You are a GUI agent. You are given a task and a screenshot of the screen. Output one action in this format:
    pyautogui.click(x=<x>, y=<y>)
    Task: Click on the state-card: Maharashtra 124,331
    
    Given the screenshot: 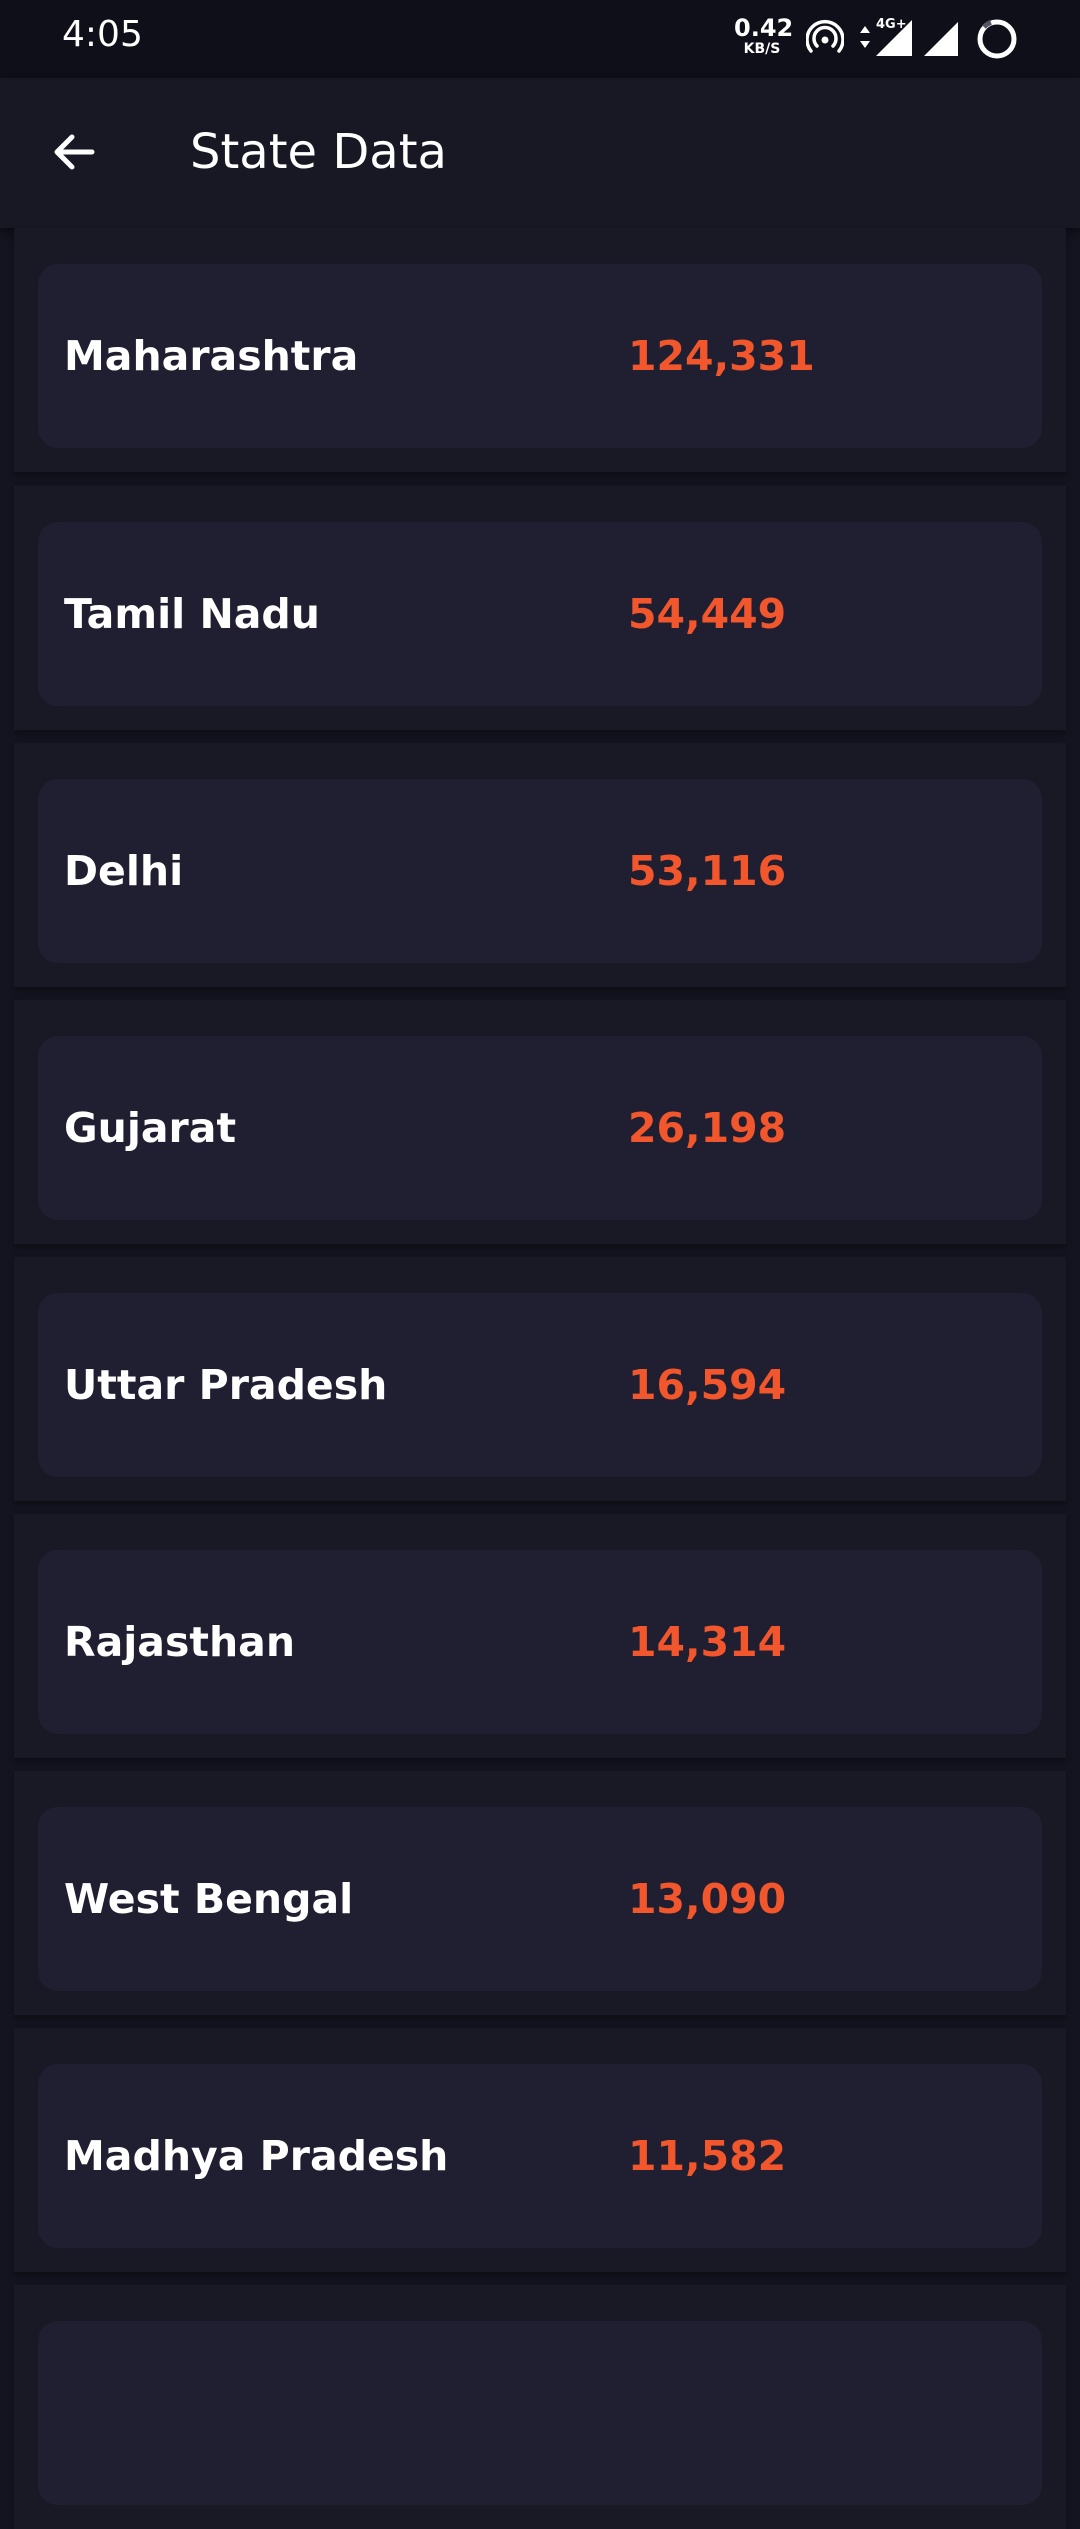 What is the action you would take?
    pyautogui.click(x=540, y=356)
    